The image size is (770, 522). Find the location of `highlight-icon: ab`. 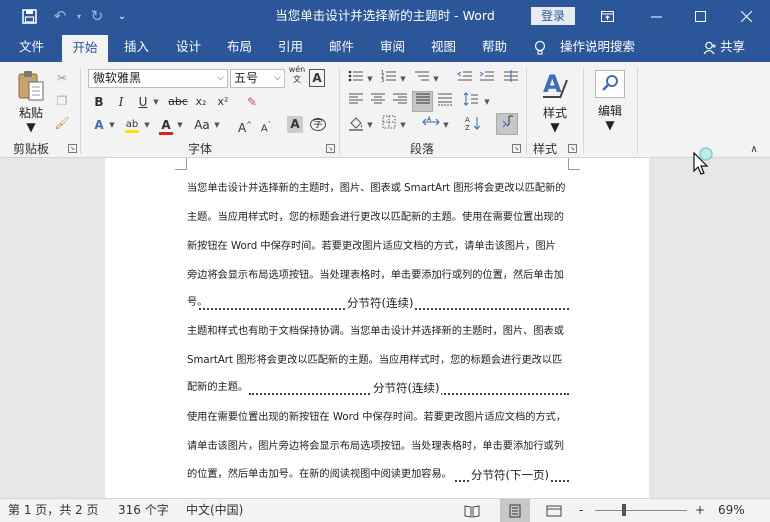

highlight-icon: ab is located at coordinates (132, 125).